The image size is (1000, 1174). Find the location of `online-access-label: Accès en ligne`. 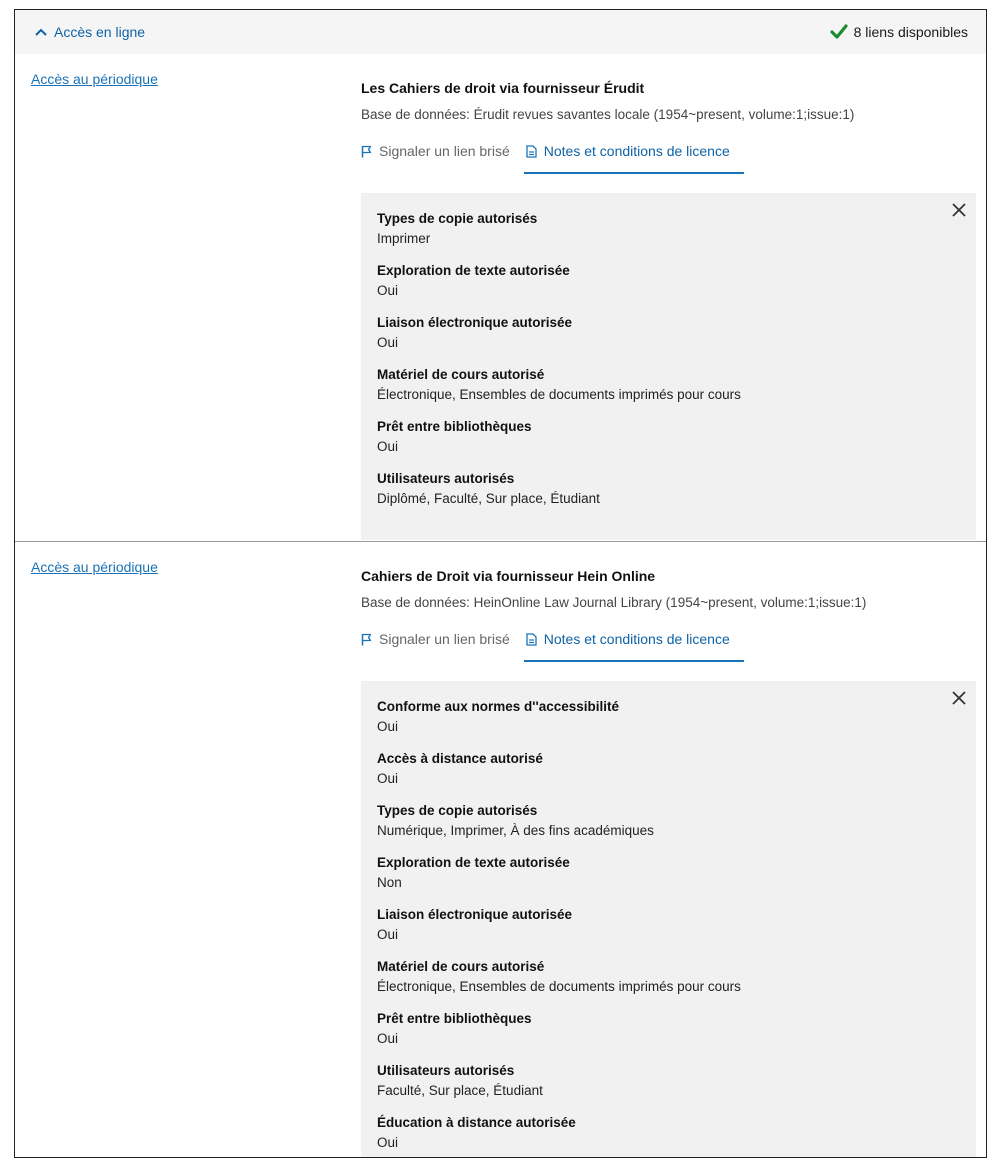

online-access-label: Accès en ligne is located at coordinates (100, 32).